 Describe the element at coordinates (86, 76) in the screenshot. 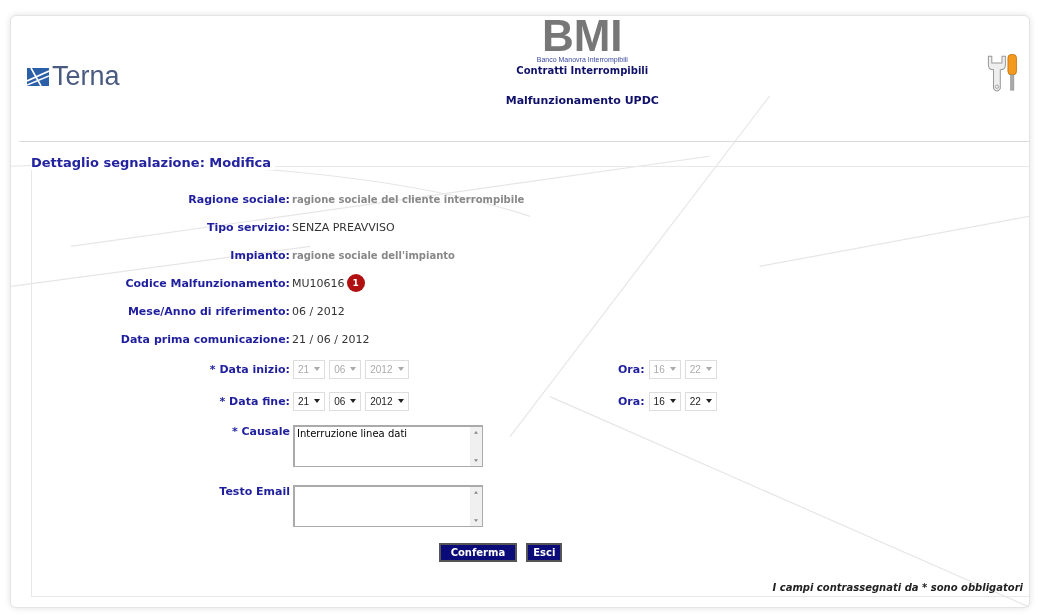

I see `logo-text: Terna` at that location.